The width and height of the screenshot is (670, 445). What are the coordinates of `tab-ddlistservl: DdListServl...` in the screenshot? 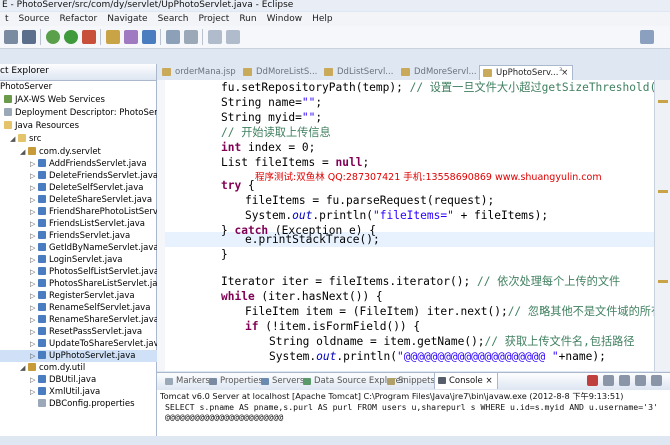 It's located at (357, 72).